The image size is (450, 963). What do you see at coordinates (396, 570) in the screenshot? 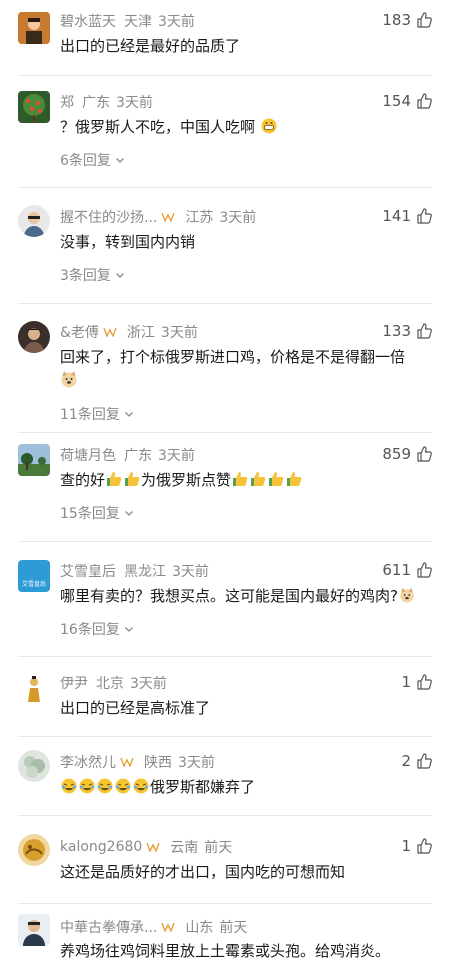
I see `like-count: 611` at bounding box center [396, 570].